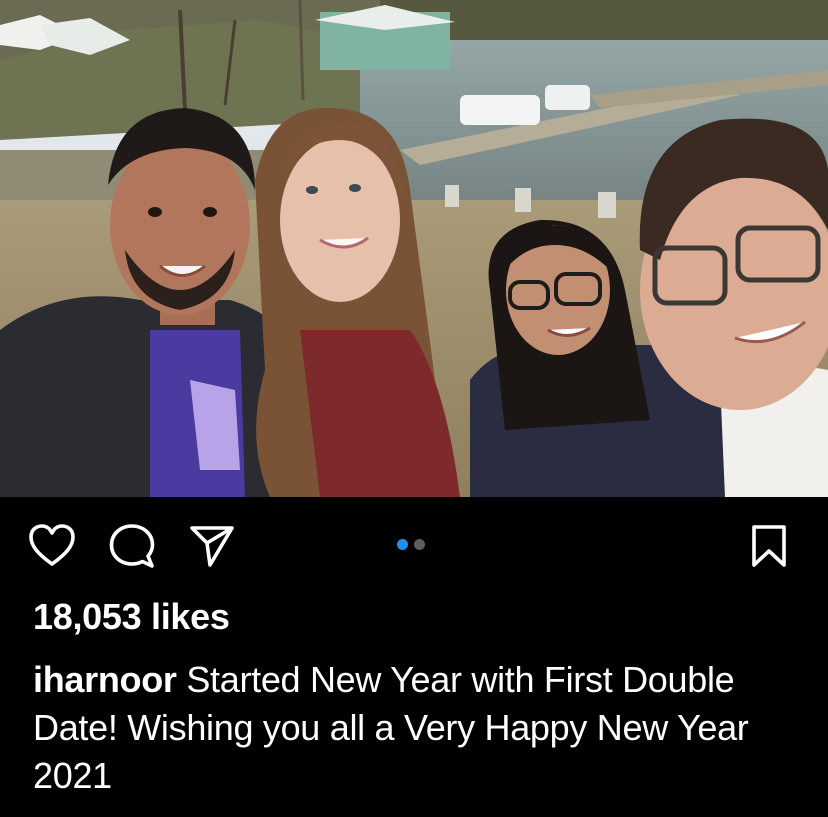  I want to click on like-button, so click(52, 546).